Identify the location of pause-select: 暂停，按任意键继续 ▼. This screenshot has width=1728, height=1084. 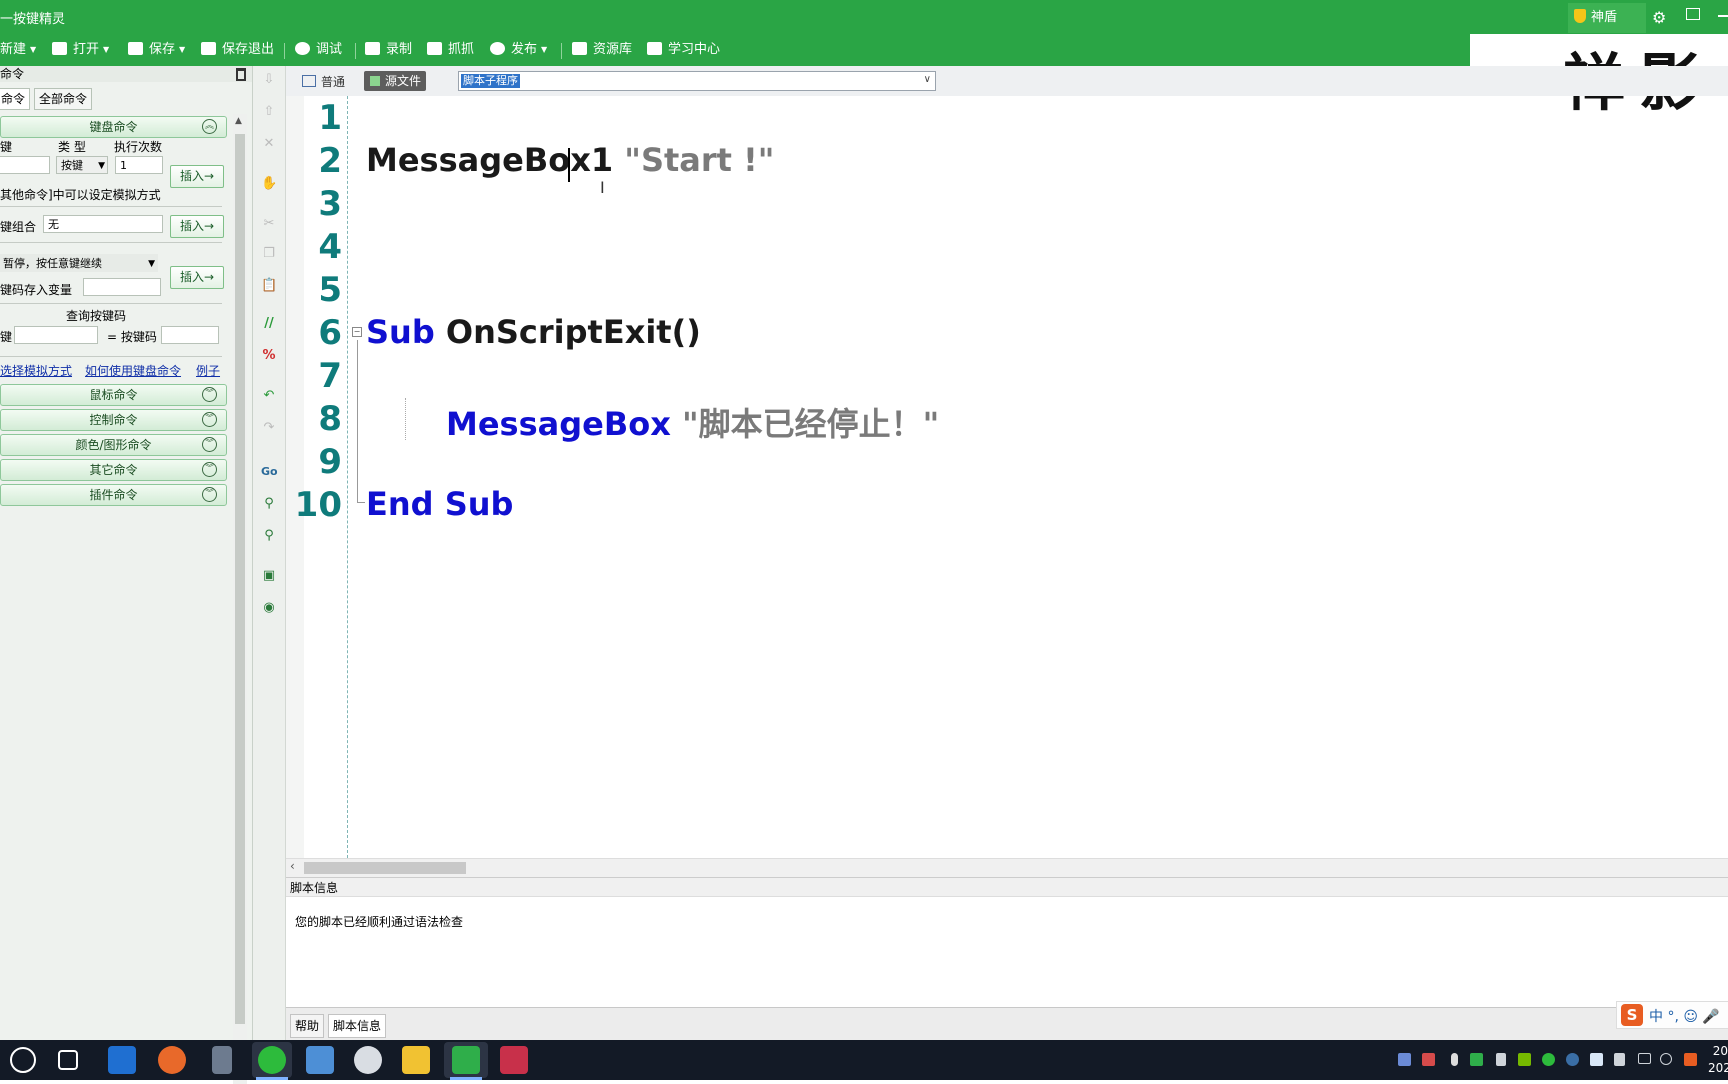
(79, 263).